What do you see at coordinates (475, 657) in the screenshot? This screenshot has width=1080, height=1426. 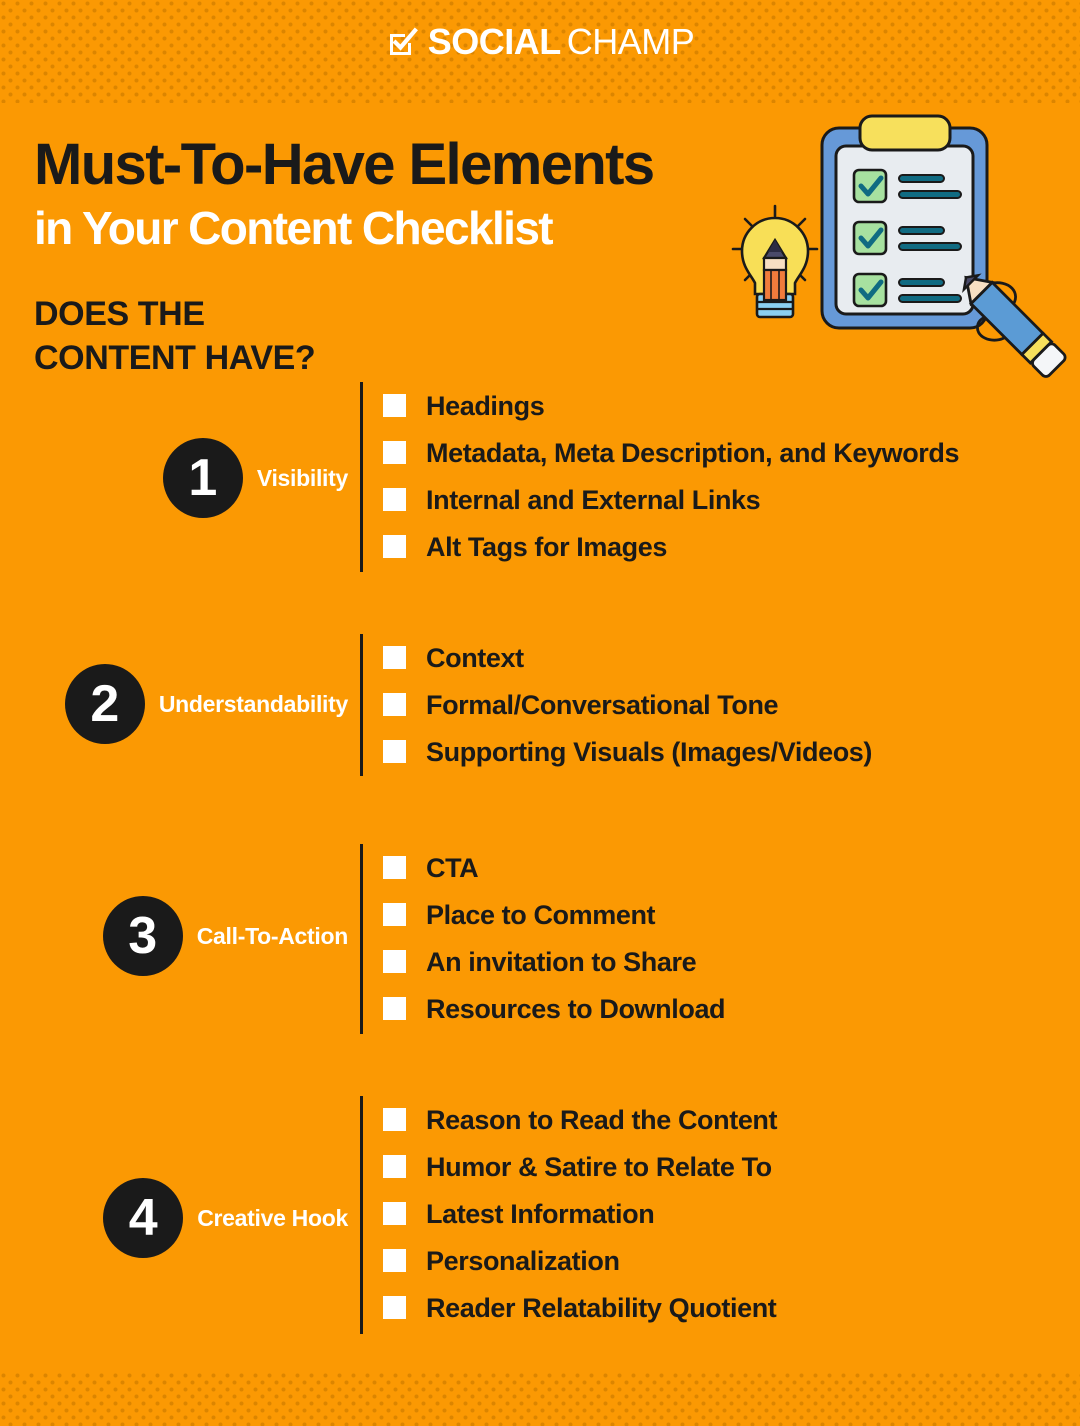 I see `checklist-item-label: Context` at bounding box center [475, 657].